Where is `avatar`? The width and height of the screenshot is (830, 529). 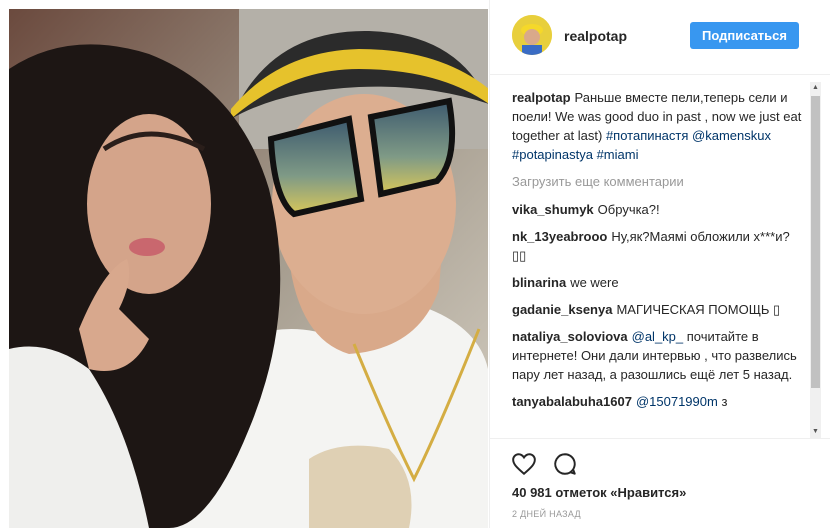
avatar is located at coordinates (532, 35).